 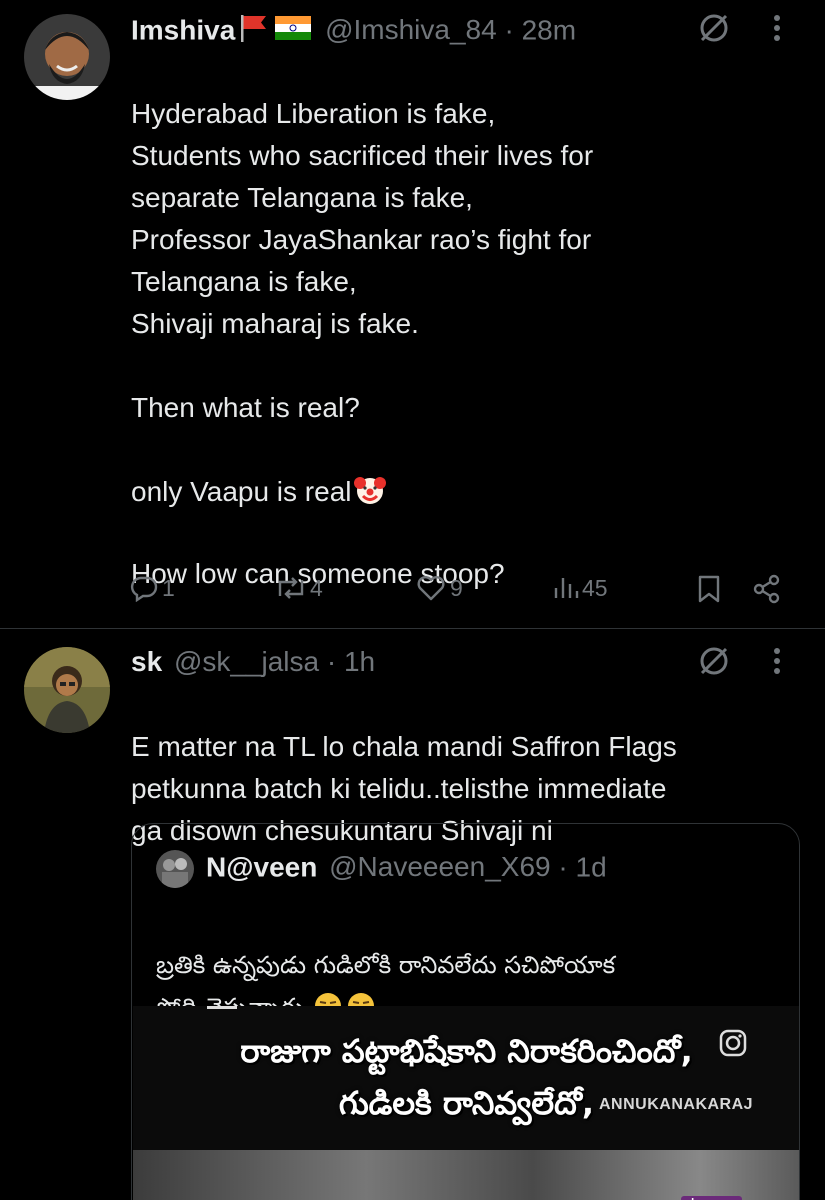 I want to click on quoted-timestamp: 1d, so click(x=591, y=867).